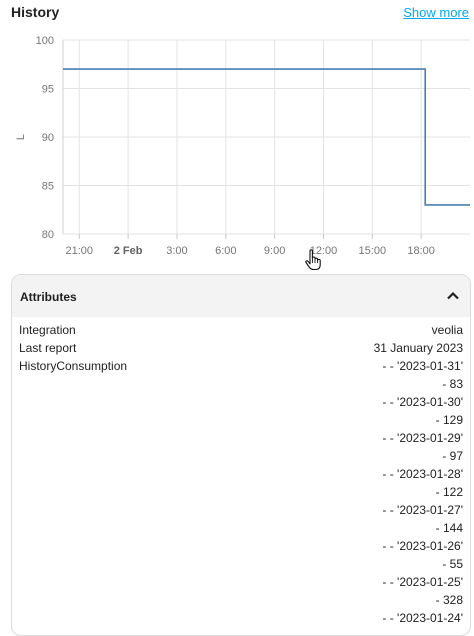 This screenshot has height=636, width=474. What do you see at coordinates (48, 187) in the screenshot?
I see `y-tick-label: 85` at bounding box center [48, 187].